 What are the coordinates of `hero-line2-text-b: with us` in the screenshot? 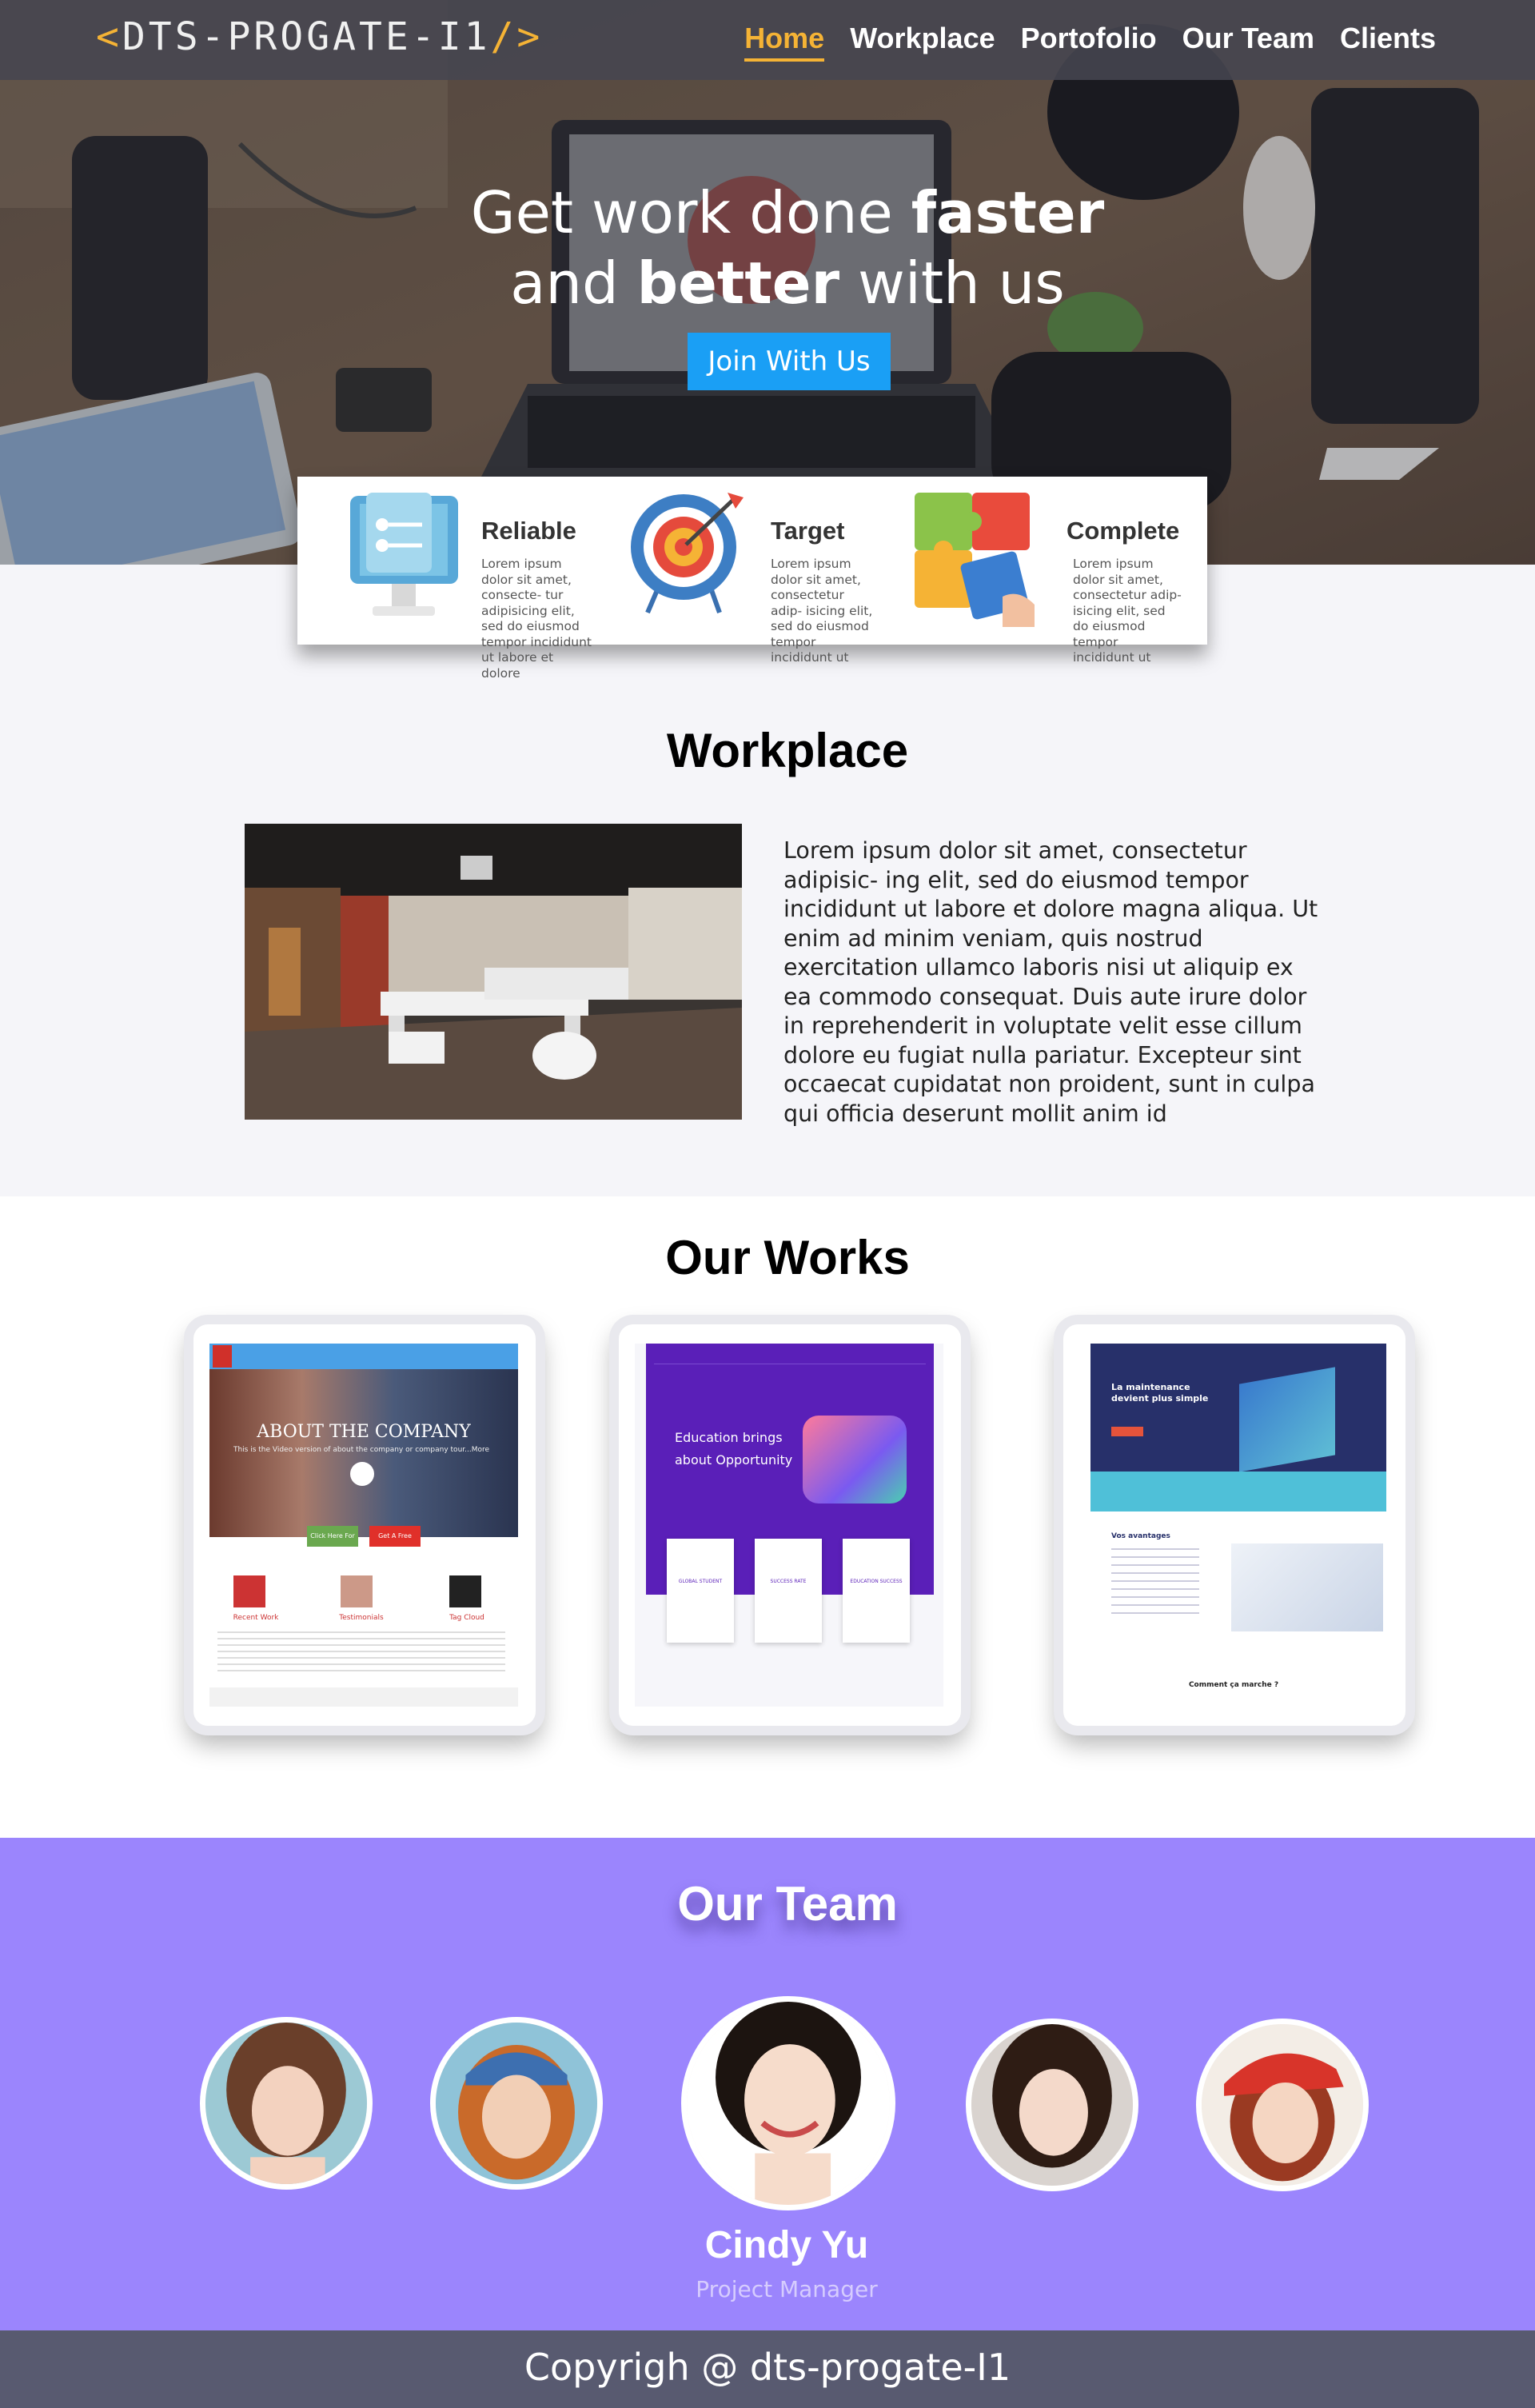 It's located at (952, 283).